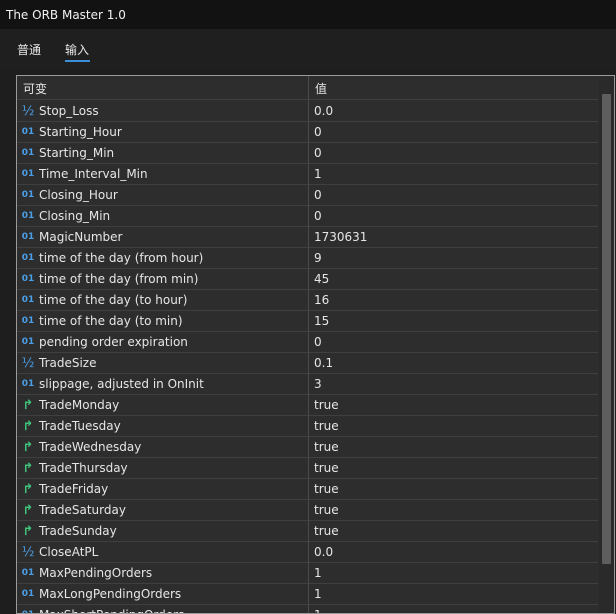 This screenshot has width=616, height=614. What do you see at coordinates (121, 258) in the screenshot?
I see `variable-name: time of the day (from hour)` at bounding box center [121, 258].